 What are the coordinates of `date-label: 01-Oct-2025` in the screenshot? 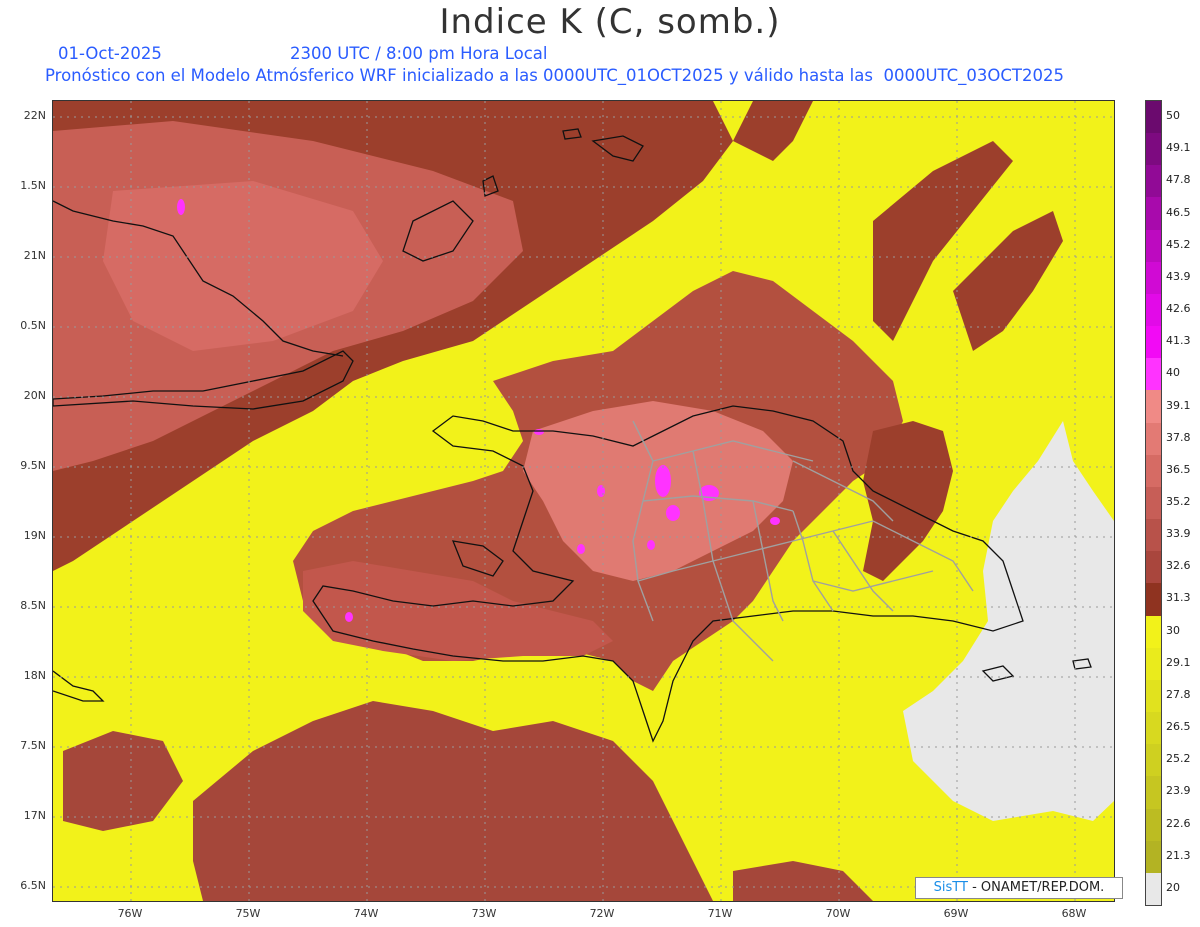 It's located at (110, 53).